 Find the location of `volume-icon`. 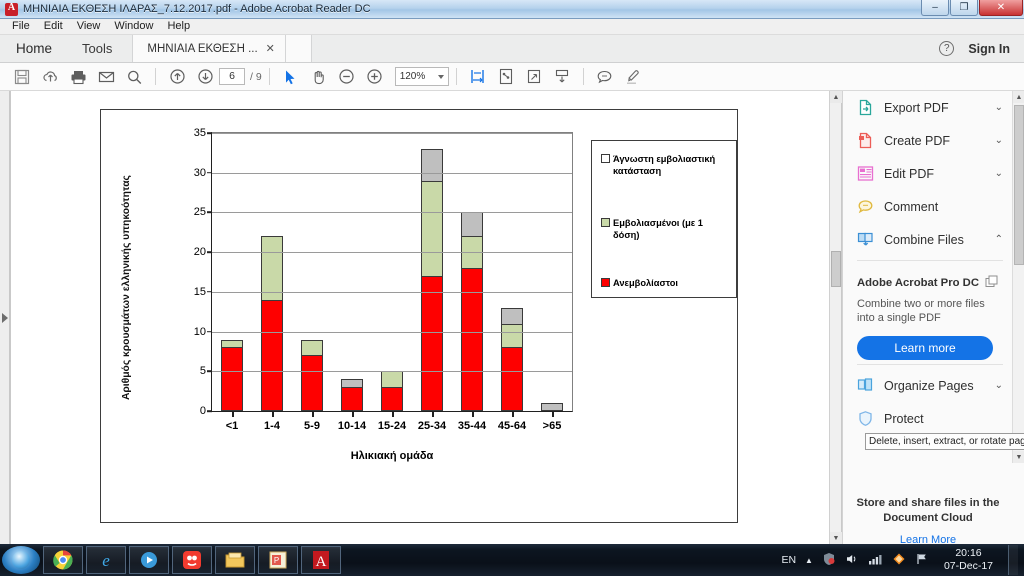

volume-icon is located at coordinates (852, 560).